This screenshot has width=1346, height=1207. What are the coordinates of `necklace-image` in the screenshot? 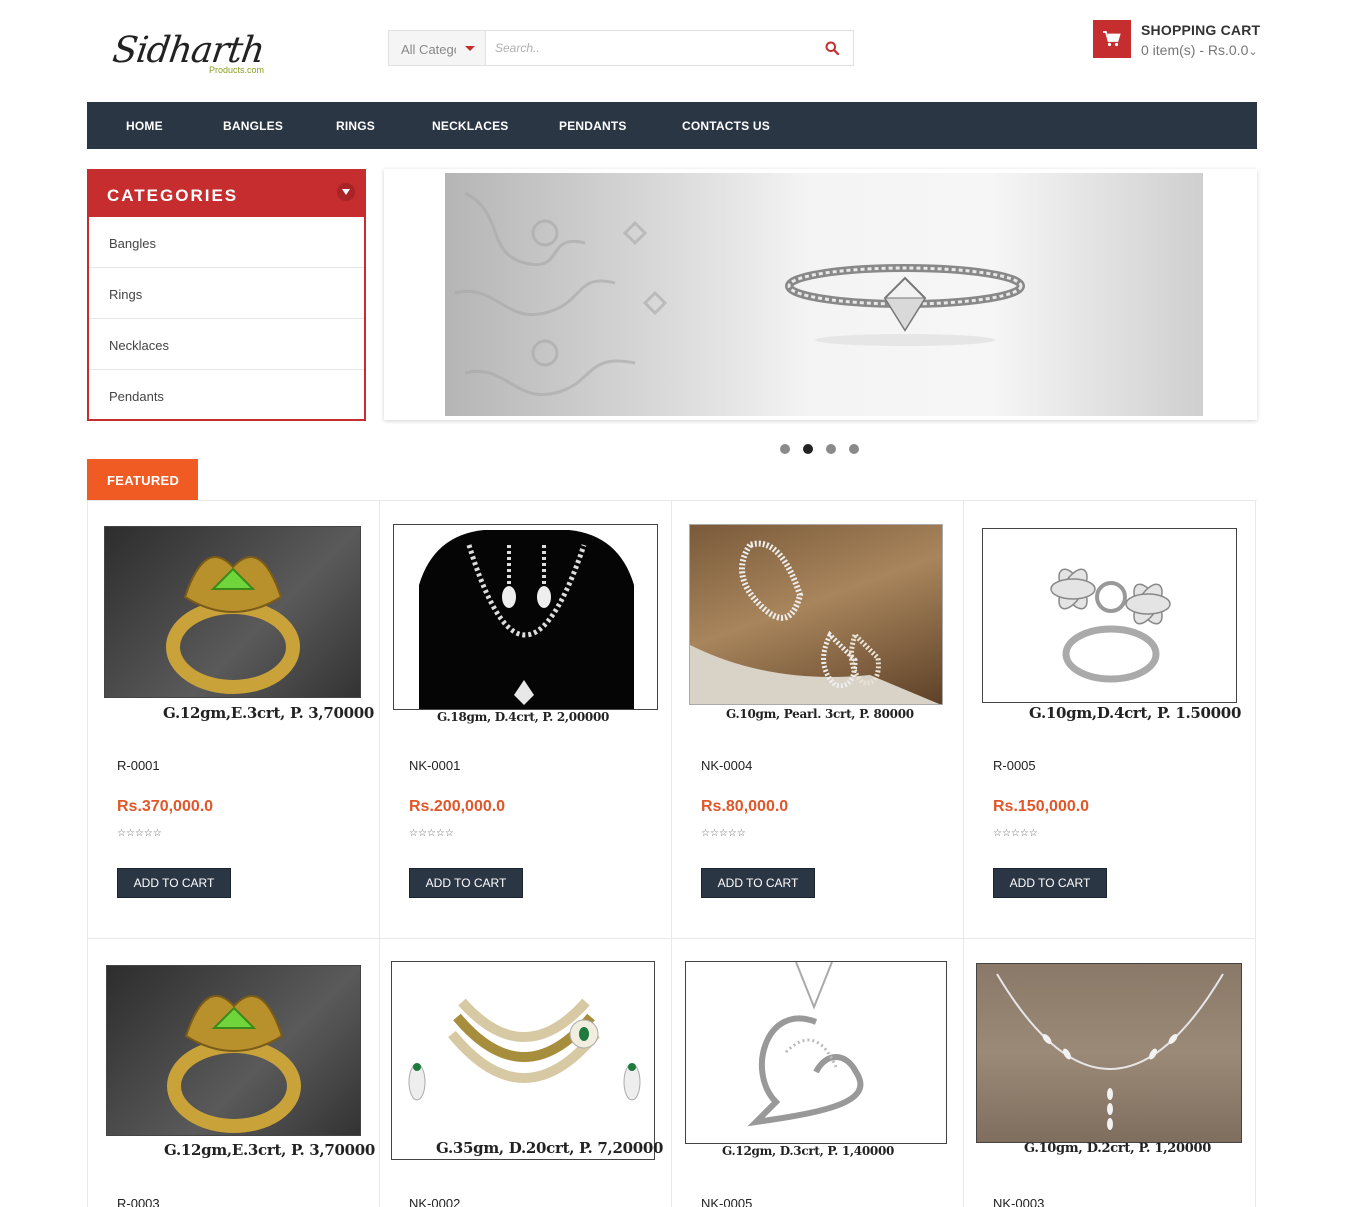 It's located at (526, 619).